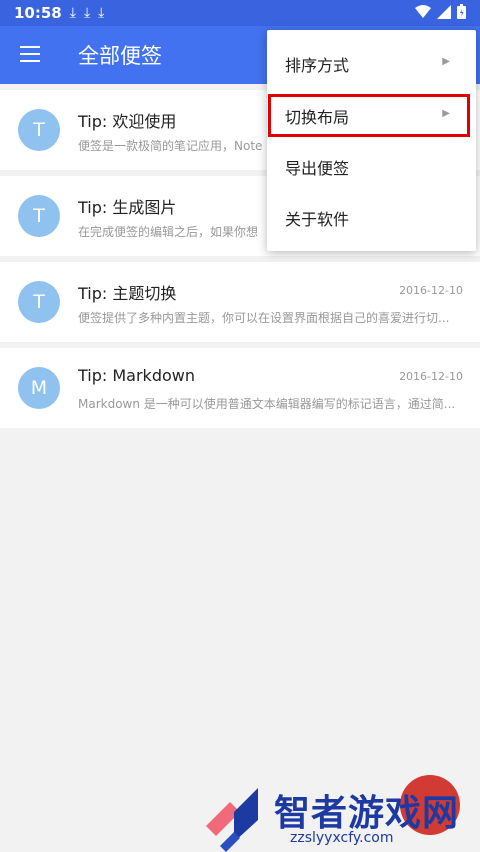  Describe the element at coordinates (461, 11) in the screenshot. I see `battery-icon` at that location.